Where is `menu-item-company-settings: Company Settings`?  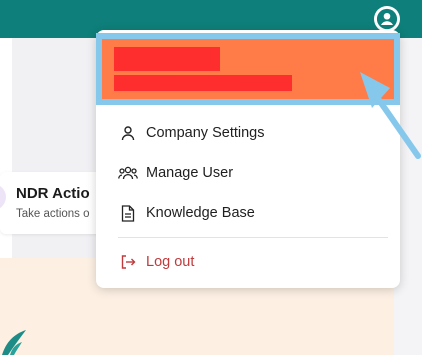
menu-item-company-settings: Company Settings is located at coordinates (253, 133).